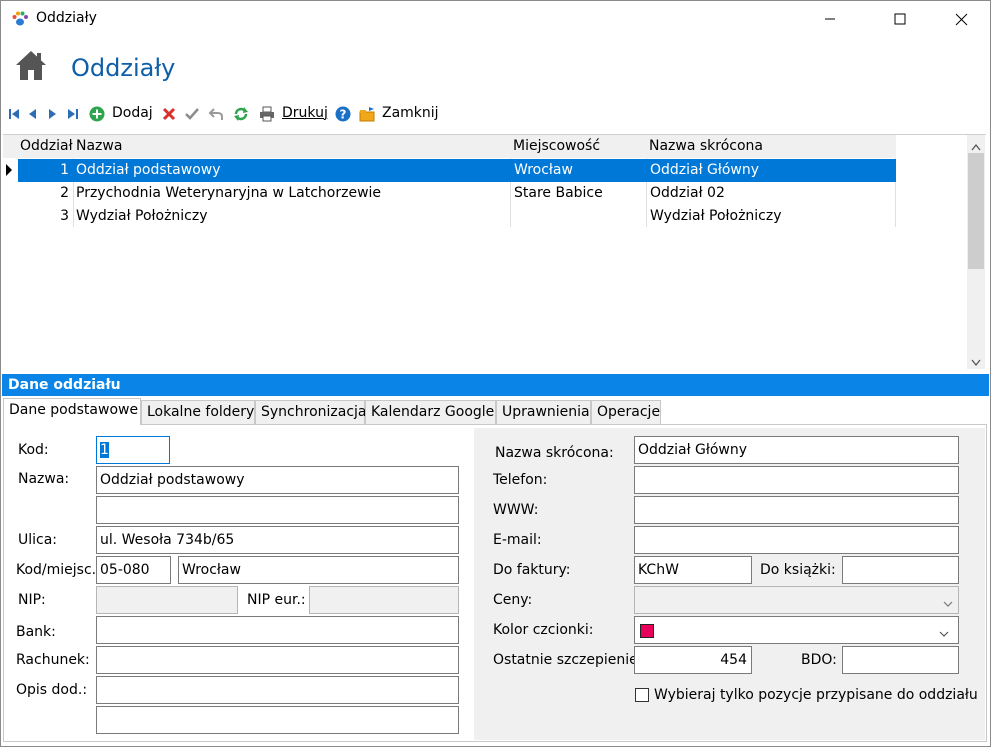 Image resolution: width=991 pixels, height=747 pixels. I want to click on cell-city: Stare Babice, so click(558, 193).